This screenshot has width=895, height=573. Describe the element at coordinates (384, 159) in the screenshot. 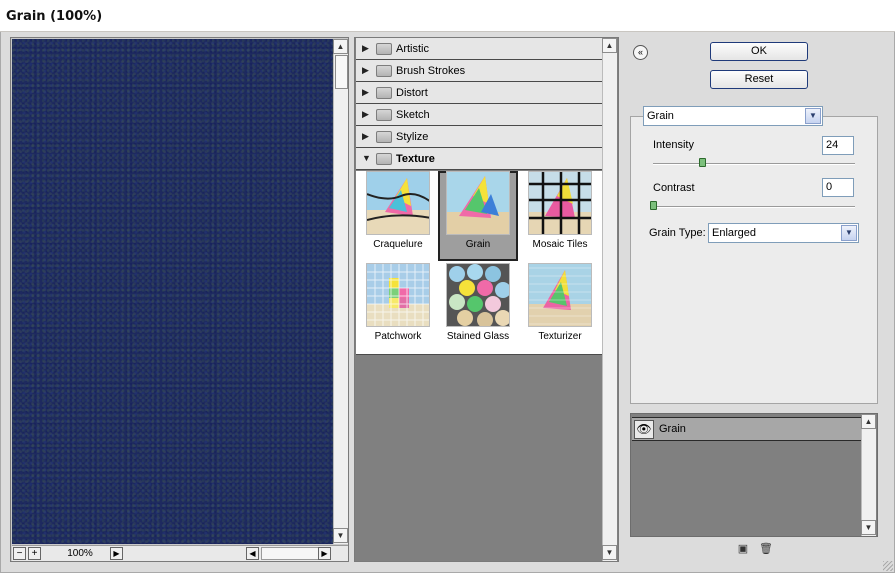

I see `open-folder-icon` at that location.